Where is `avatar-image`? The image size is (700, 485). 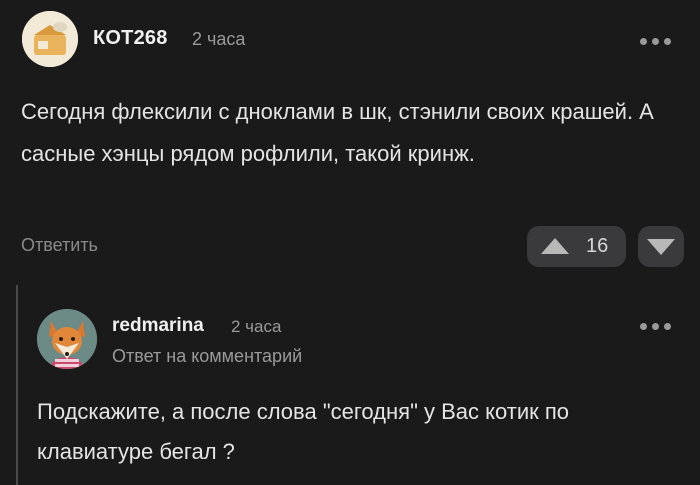 avatar-image is located at coordinates (50, 39).